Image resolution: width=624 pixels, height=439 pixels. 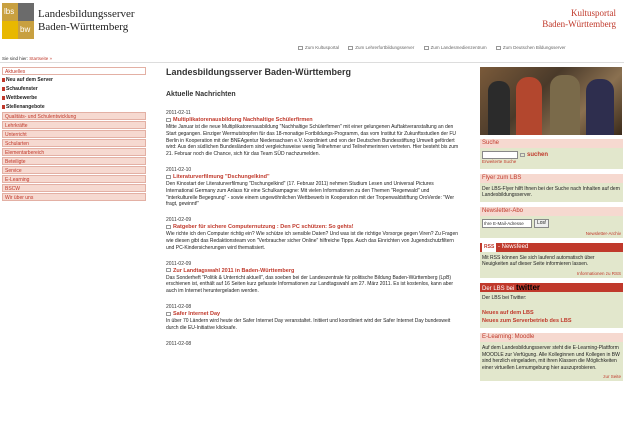 I want to click on nav-item: Service, so click(x=74, y=170).